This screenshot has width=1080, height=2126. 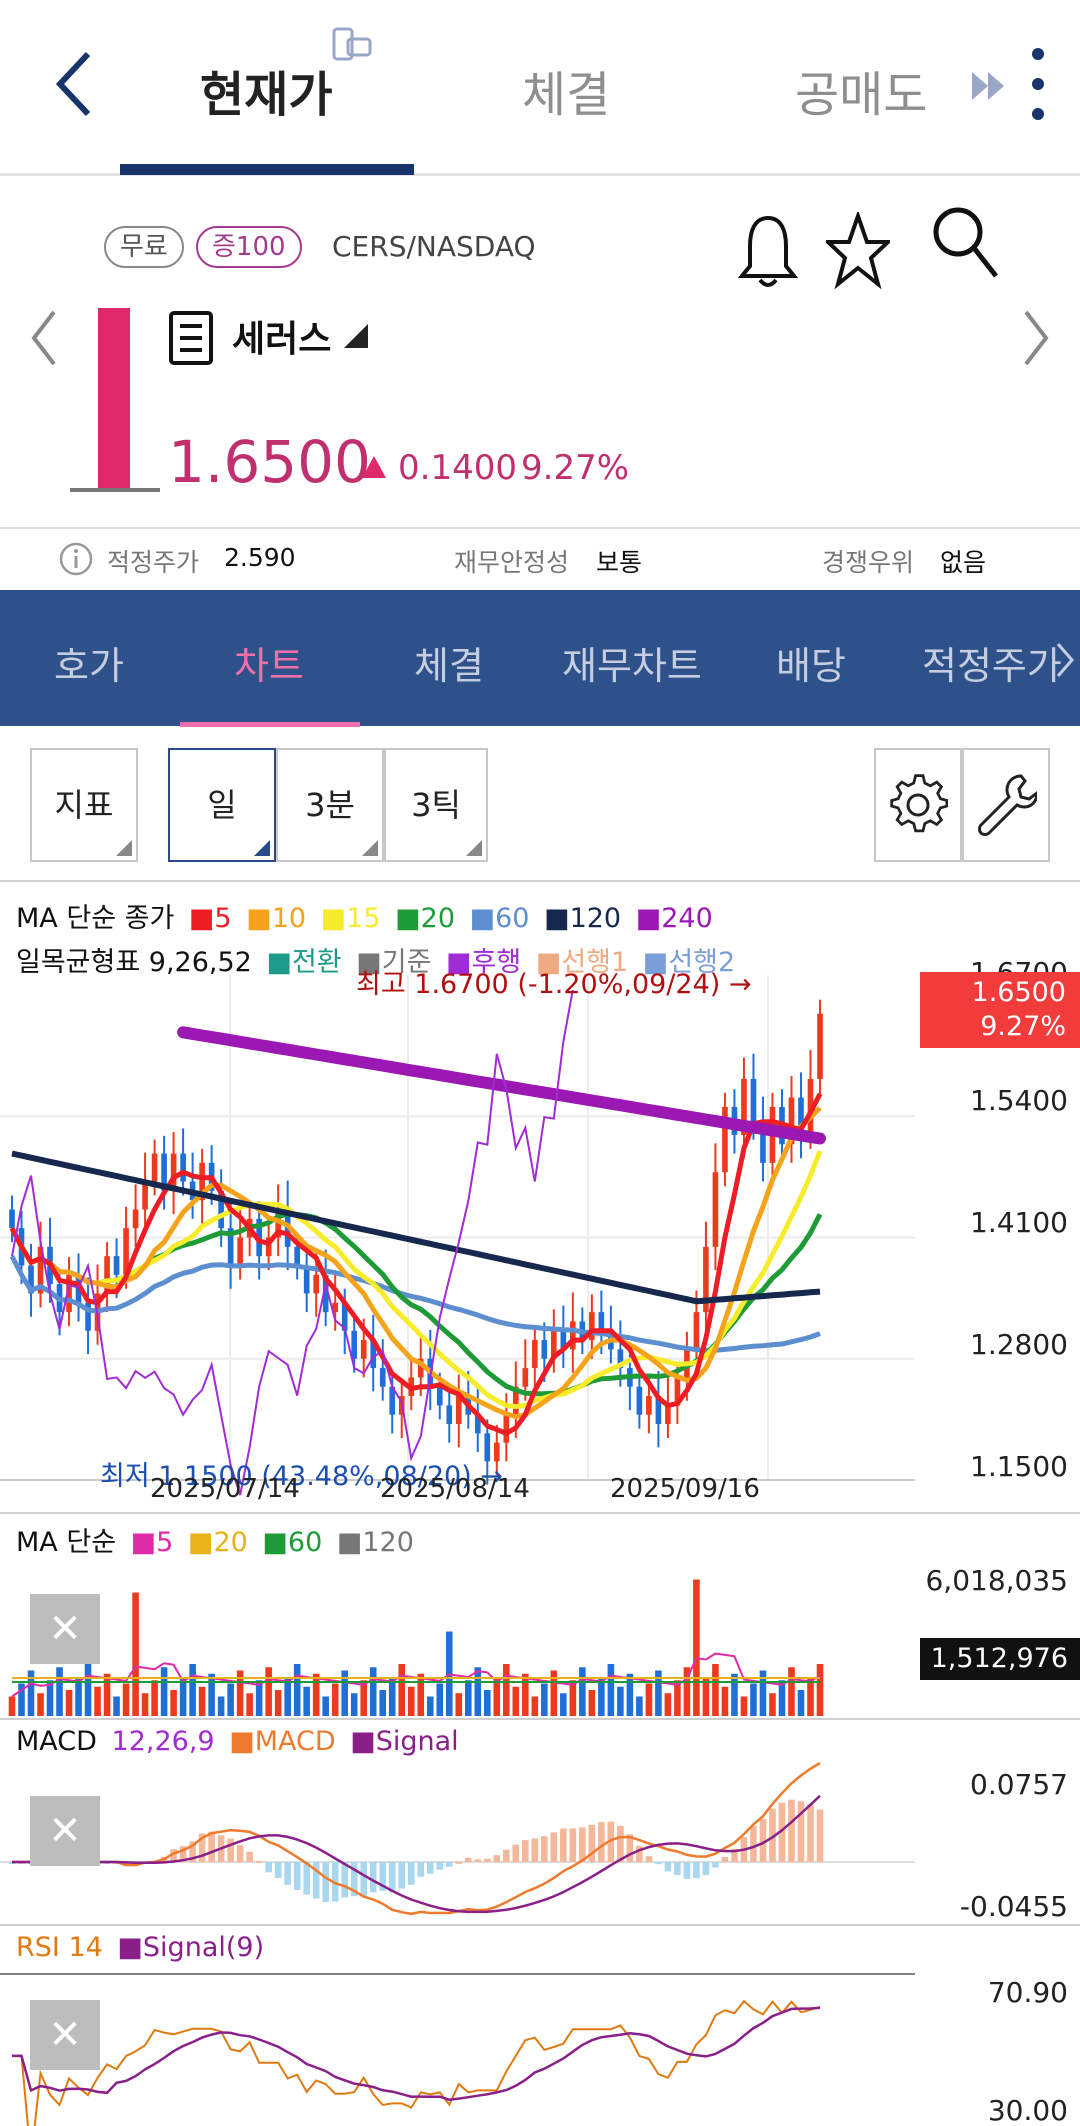 I want to click on tab-current-price: 현재가, so click(x=266, y=90).